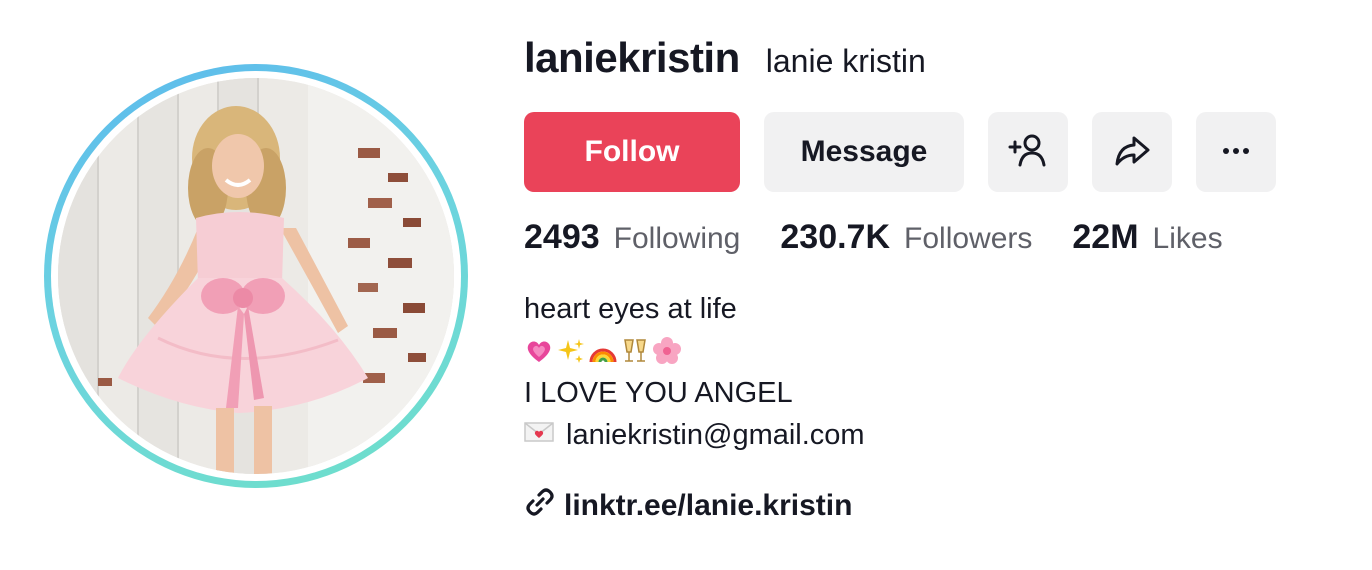 Image resolution: width=1372 pixels, height=570 pixels. Describe the element at coordinates (845, 61) in the screenshot. I see `nickname: lanie kristin` at that location.